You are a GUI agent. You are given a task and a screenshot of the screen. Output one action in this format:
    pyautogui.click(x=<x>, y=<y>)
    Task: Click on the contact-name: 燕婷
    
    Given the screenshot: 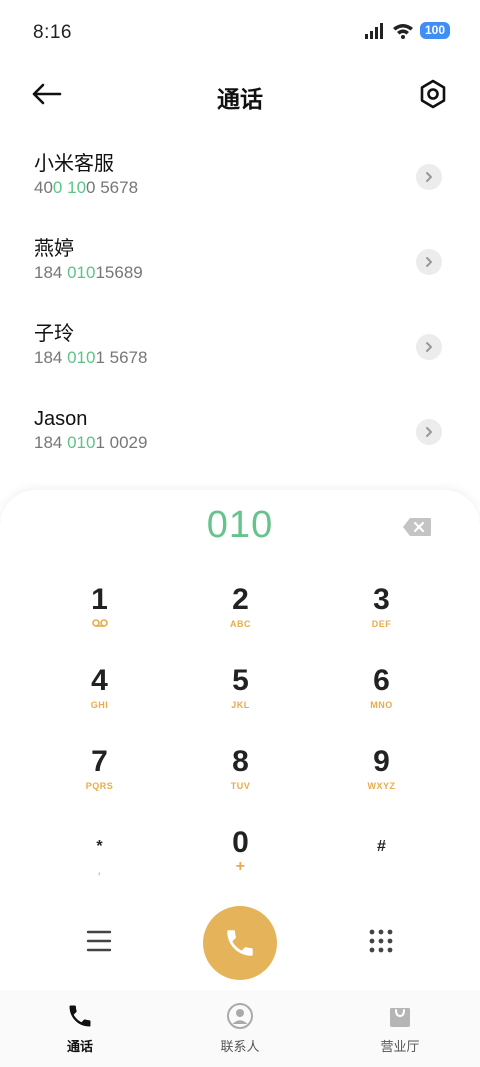 What is the action you would take?
    pyautogui.click(x=54, y=249)
    